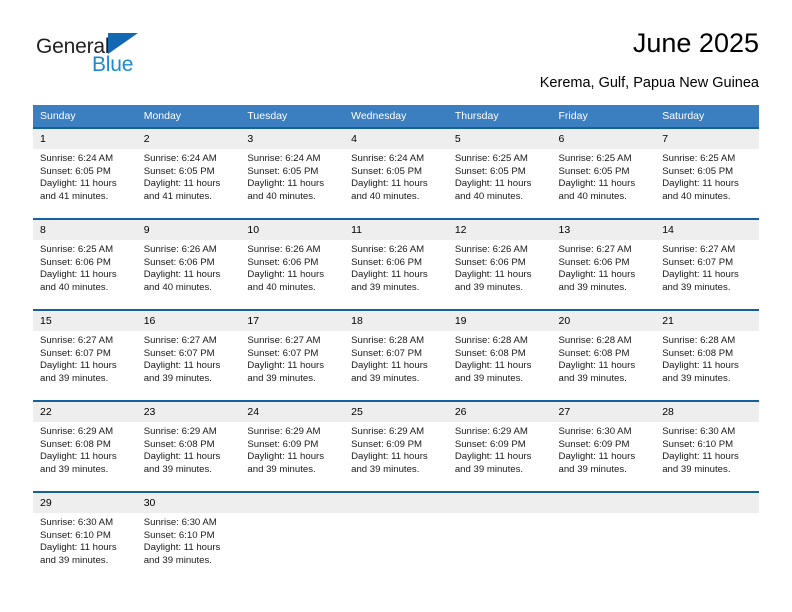 The height and width of the screenshot is (612, 792). I want to click on weekday-header-wednesday: Wednesday, so click(396, 116).